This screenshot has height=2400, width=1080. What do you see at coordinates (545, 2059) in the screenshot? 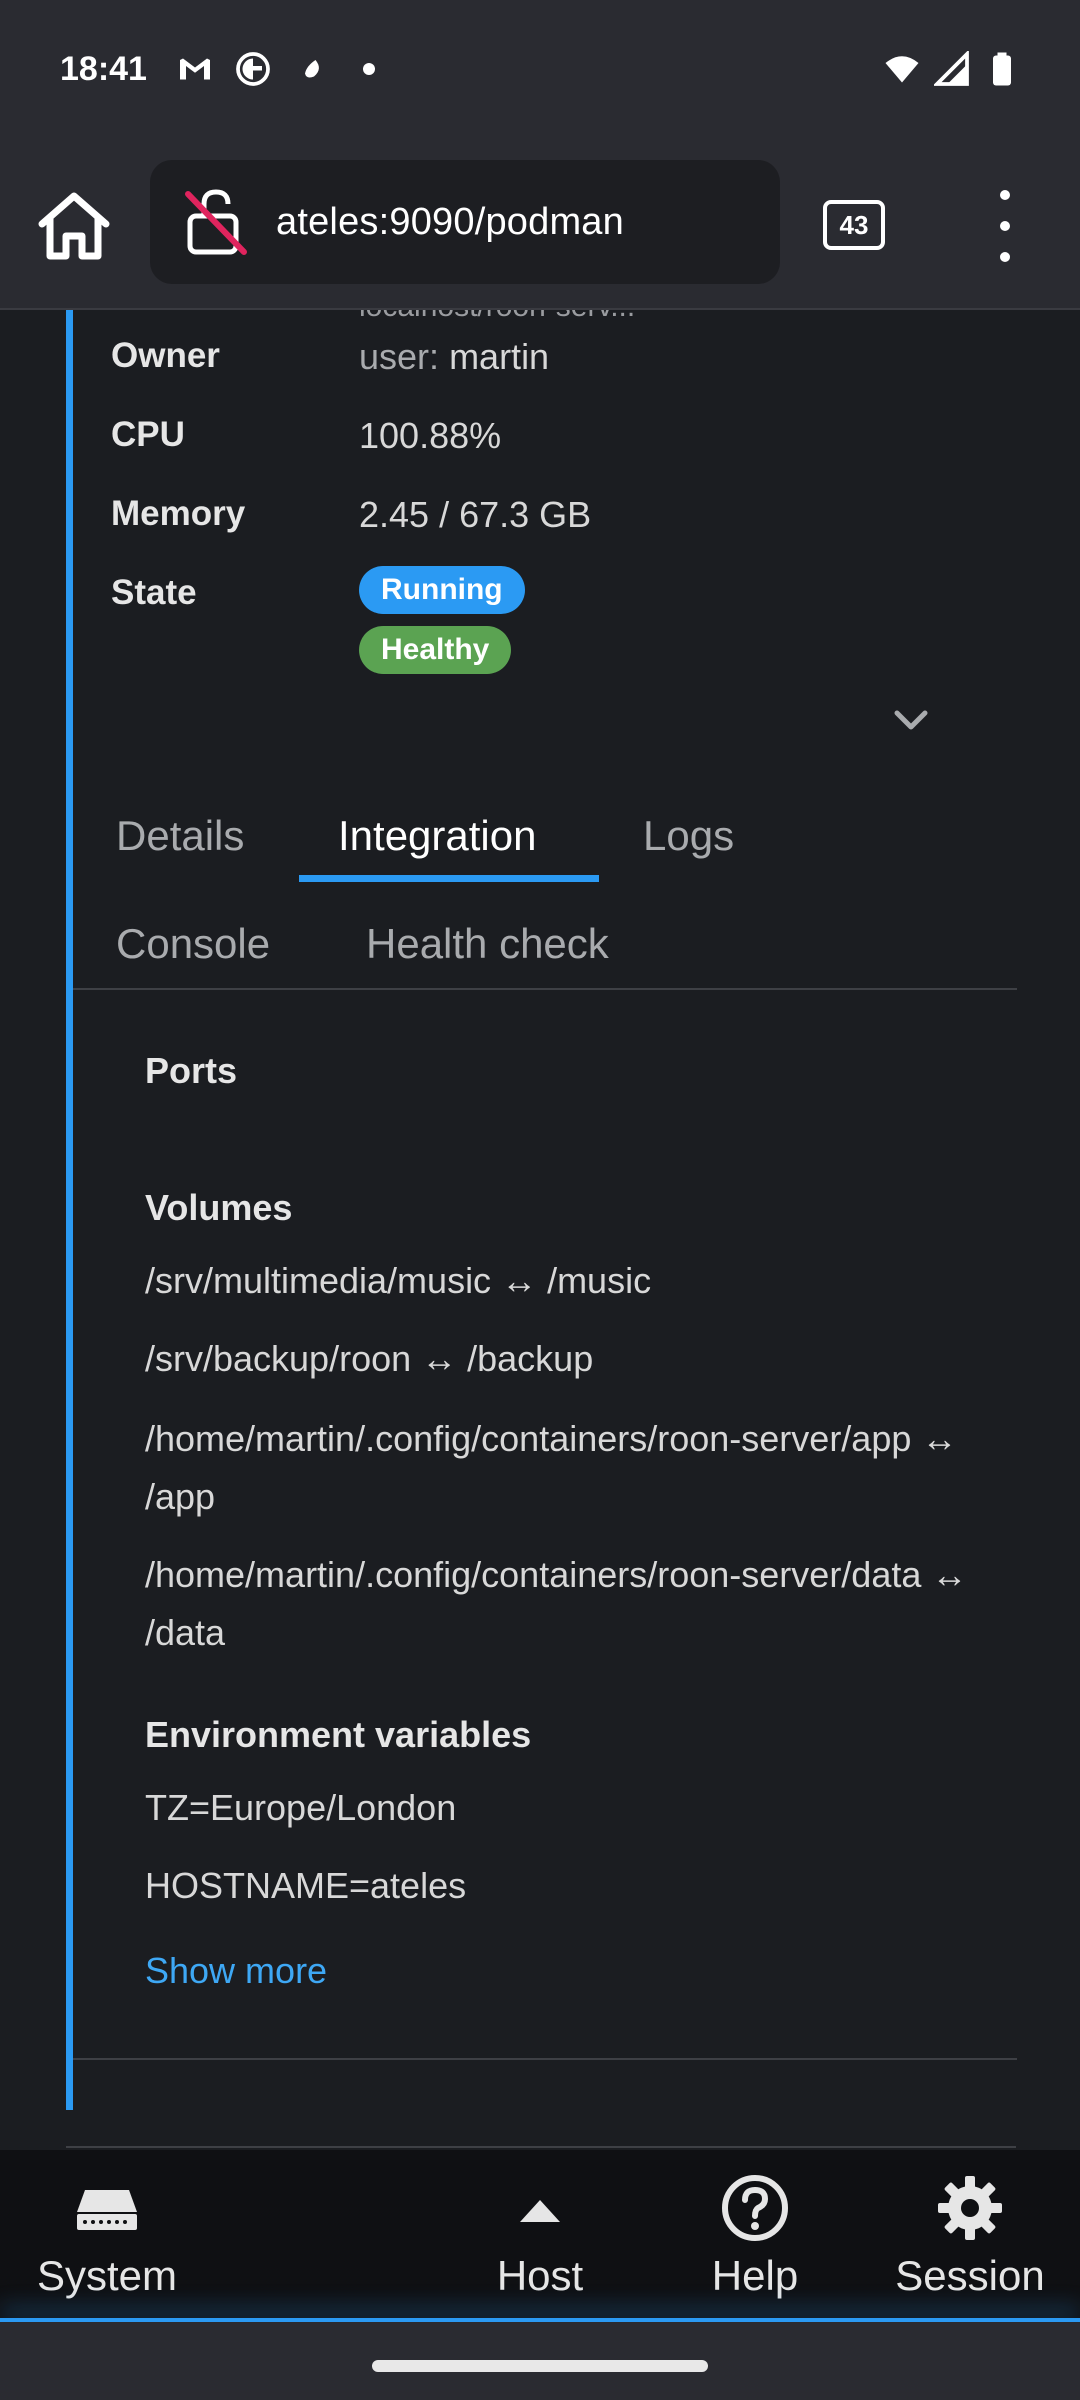
I see `card-divider` at bounding box center [545, 2059].